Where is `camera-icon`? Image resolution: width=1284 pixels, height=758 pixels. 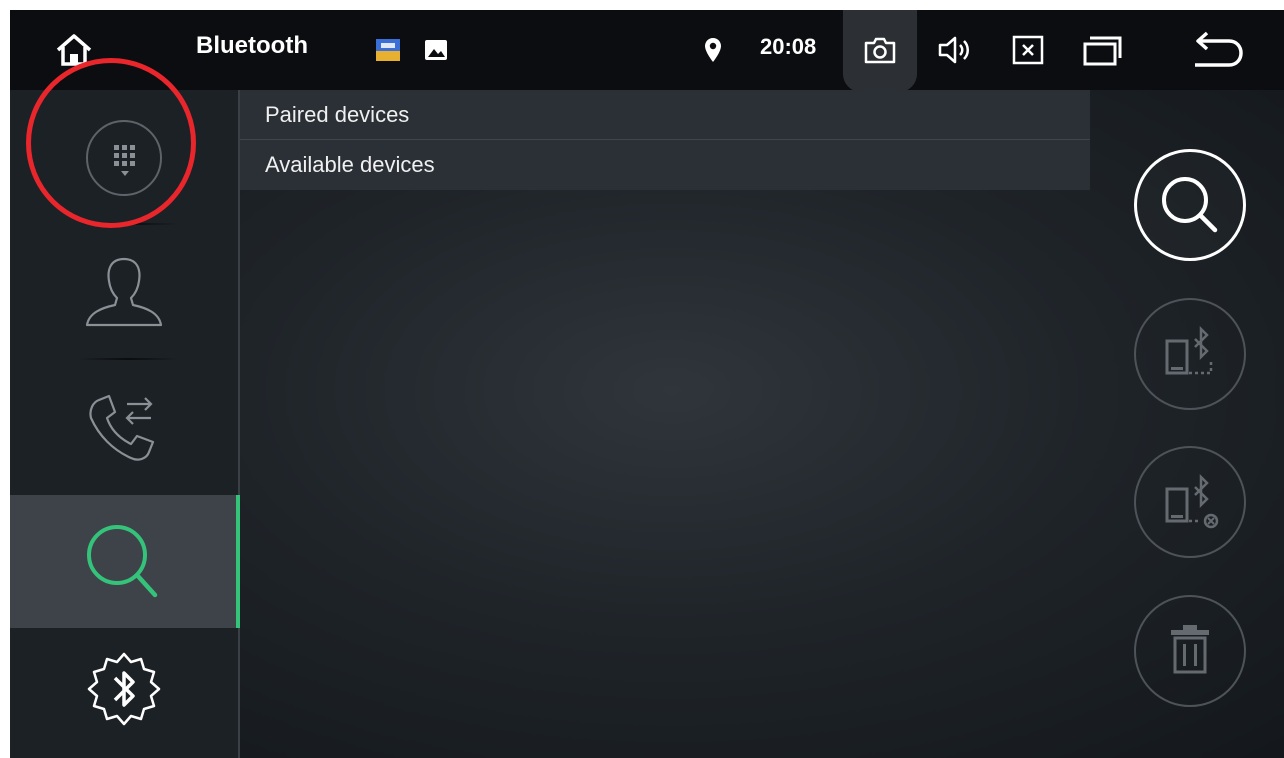
camera-icon is located at coordinates (880, 50).